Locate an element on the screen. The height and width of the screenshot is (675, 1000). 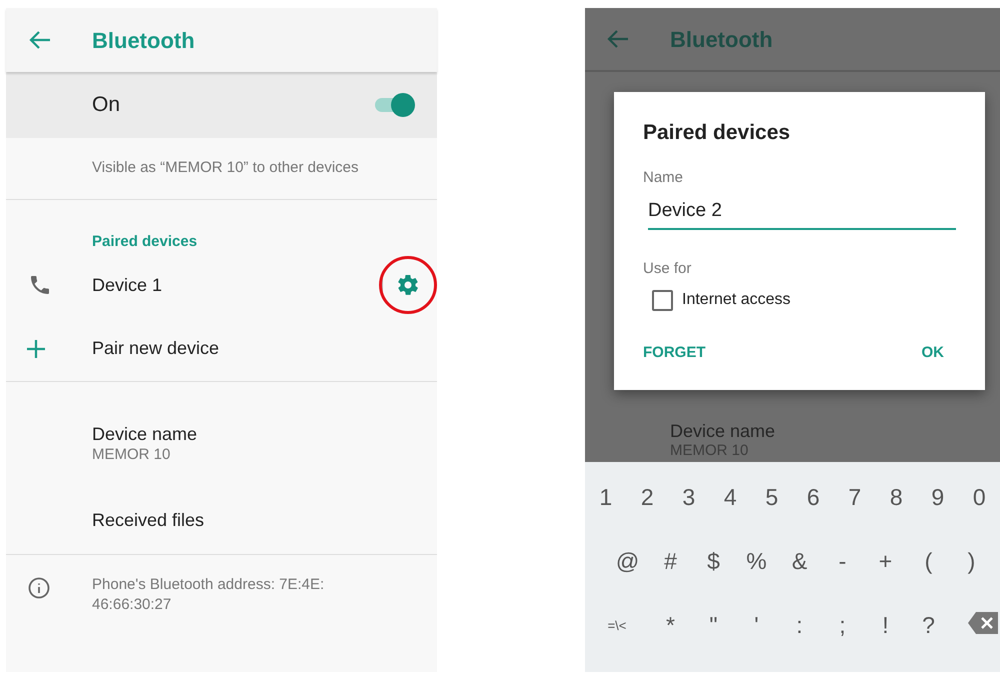
keyboard-key: @ is located at coordinates (627, 561).